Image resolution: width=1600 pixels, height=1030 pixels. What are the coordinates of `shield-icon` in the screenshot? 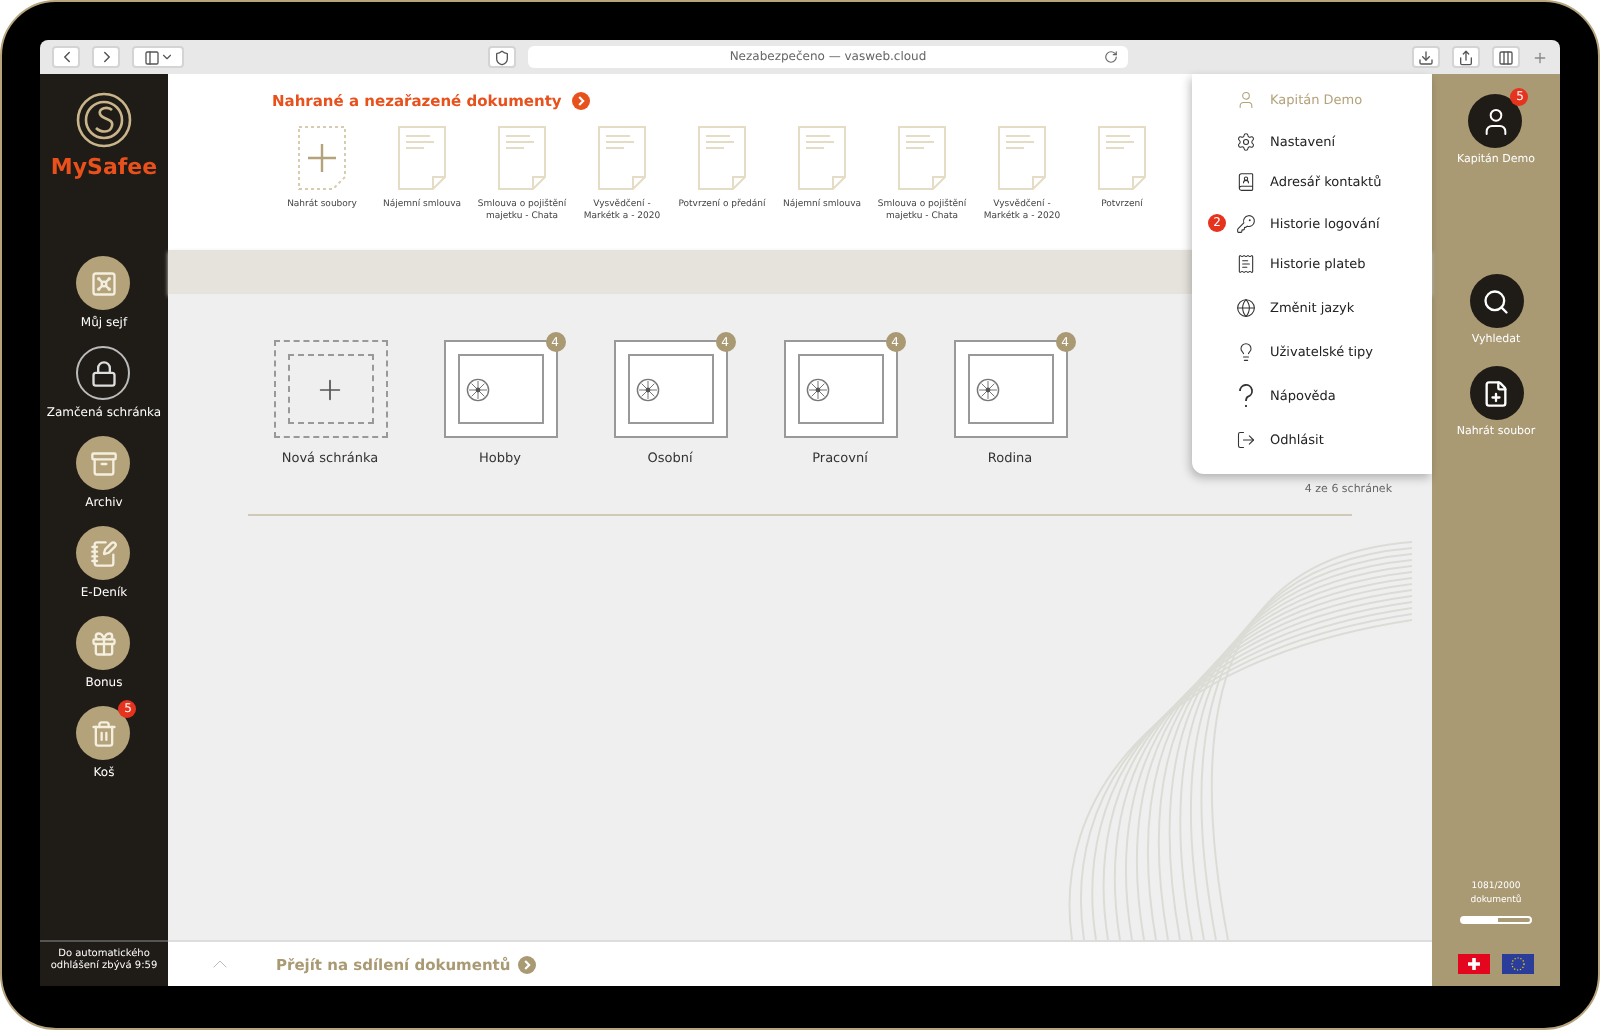 It's located at (502, 57).